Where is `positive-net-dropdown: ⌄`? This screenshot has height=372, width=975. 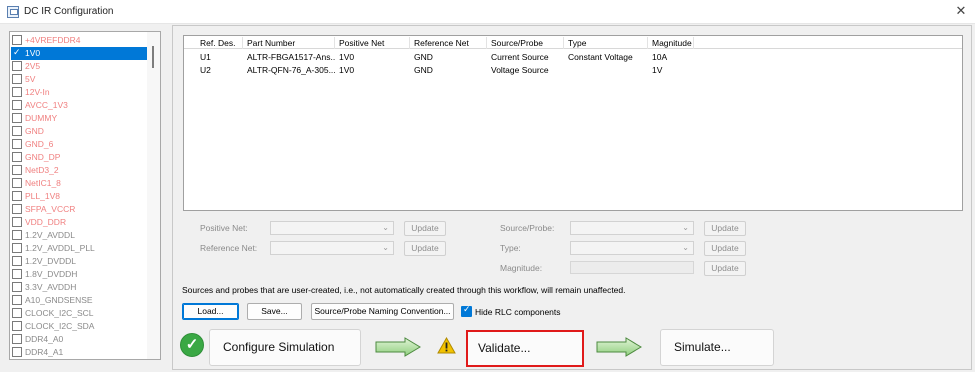 positive-net-dropdown: ⌄ is located at coordinates (332, 228).